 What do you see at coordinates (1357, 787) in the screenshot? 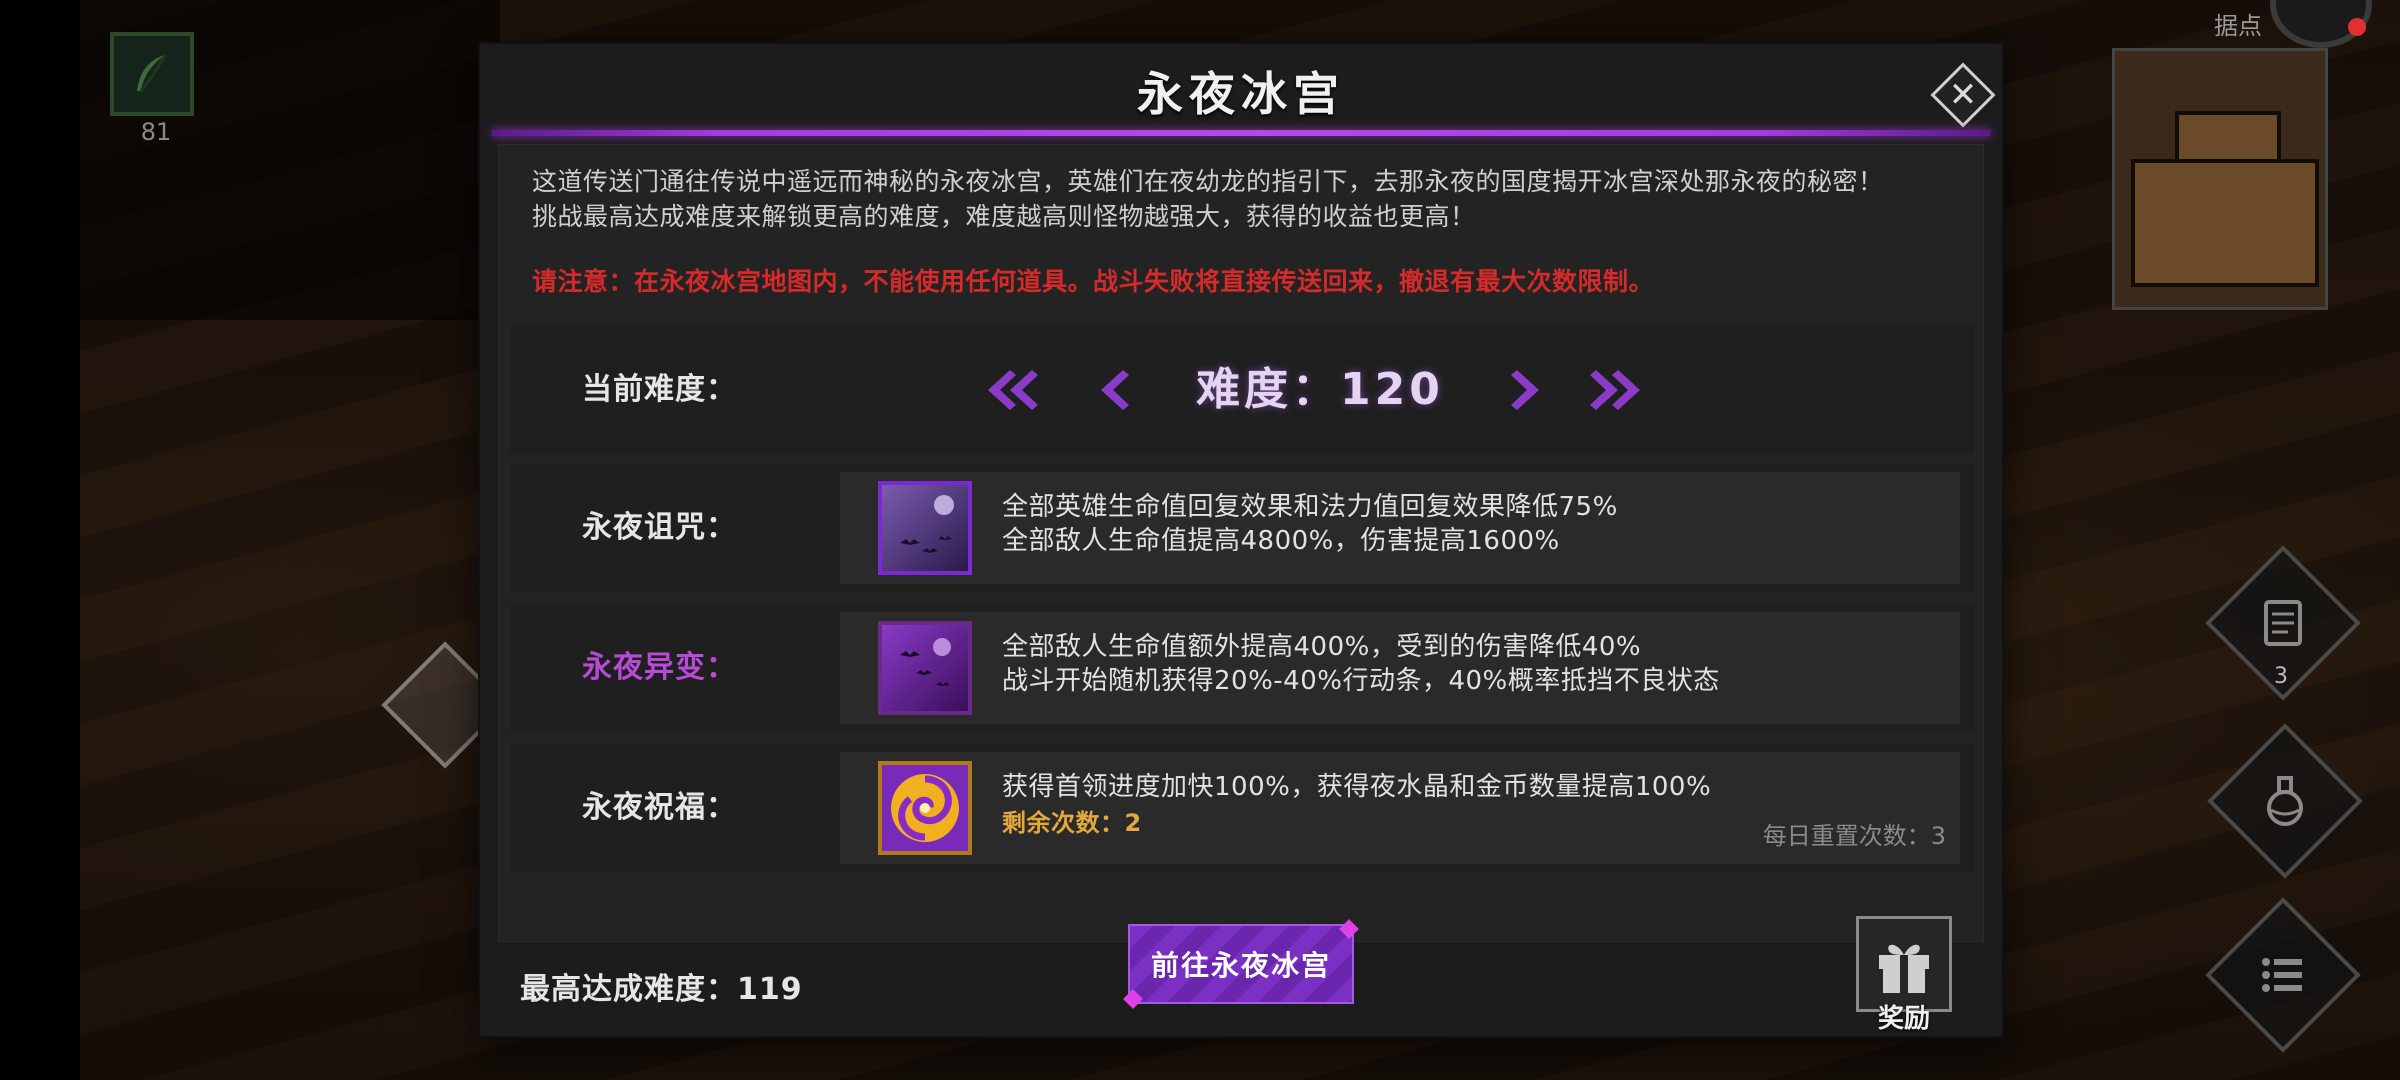
I see `effect-line: 获得首领进度加快100%，获得夜水晶和金币数量提高100%` at bounding box center [1357, 787].